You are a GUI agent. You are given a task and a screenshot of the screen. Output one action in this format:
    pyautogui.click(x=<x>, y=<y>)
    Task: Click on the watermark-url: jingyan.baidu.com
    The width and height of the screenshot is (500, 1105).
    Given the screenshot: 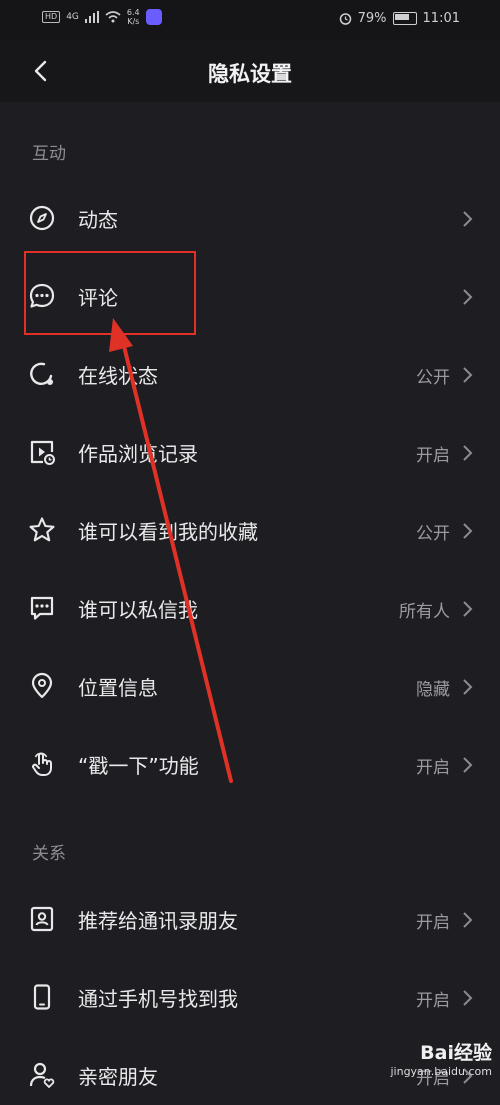 What is the action you would take?
    pyautogui.click(x=441, y=1071)
    